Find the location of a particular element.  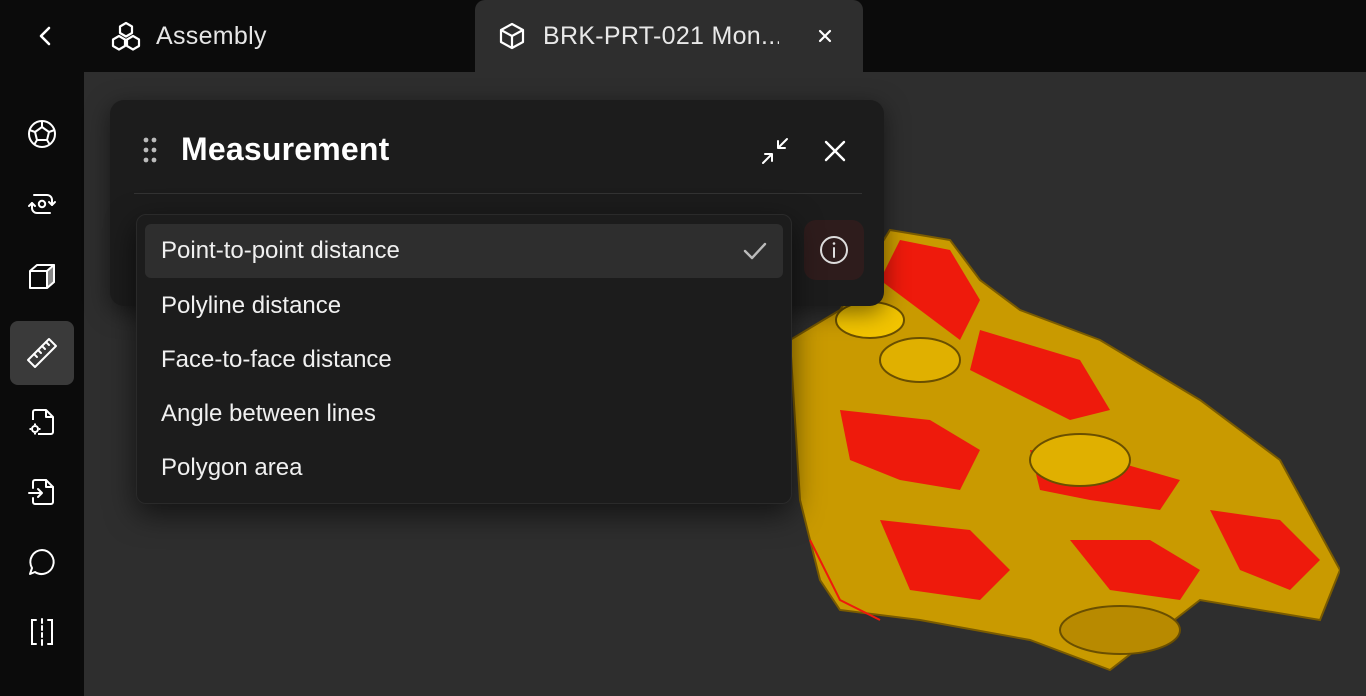

sidebar-item-measure is located at coordinates (42, 353).